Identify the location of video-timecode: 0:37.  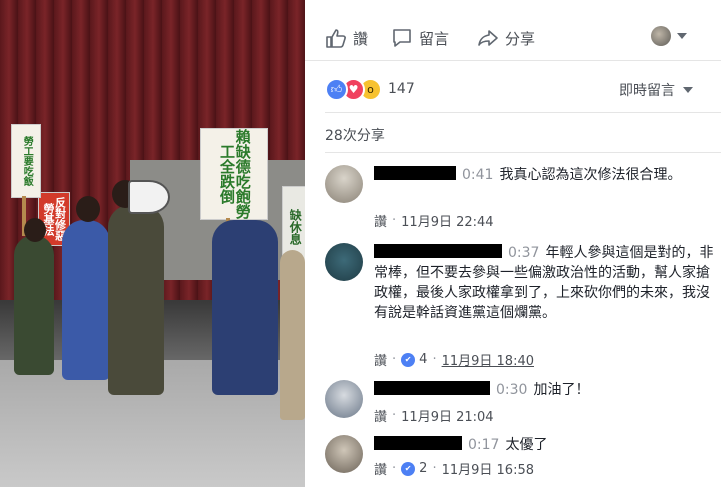
(523, 253).